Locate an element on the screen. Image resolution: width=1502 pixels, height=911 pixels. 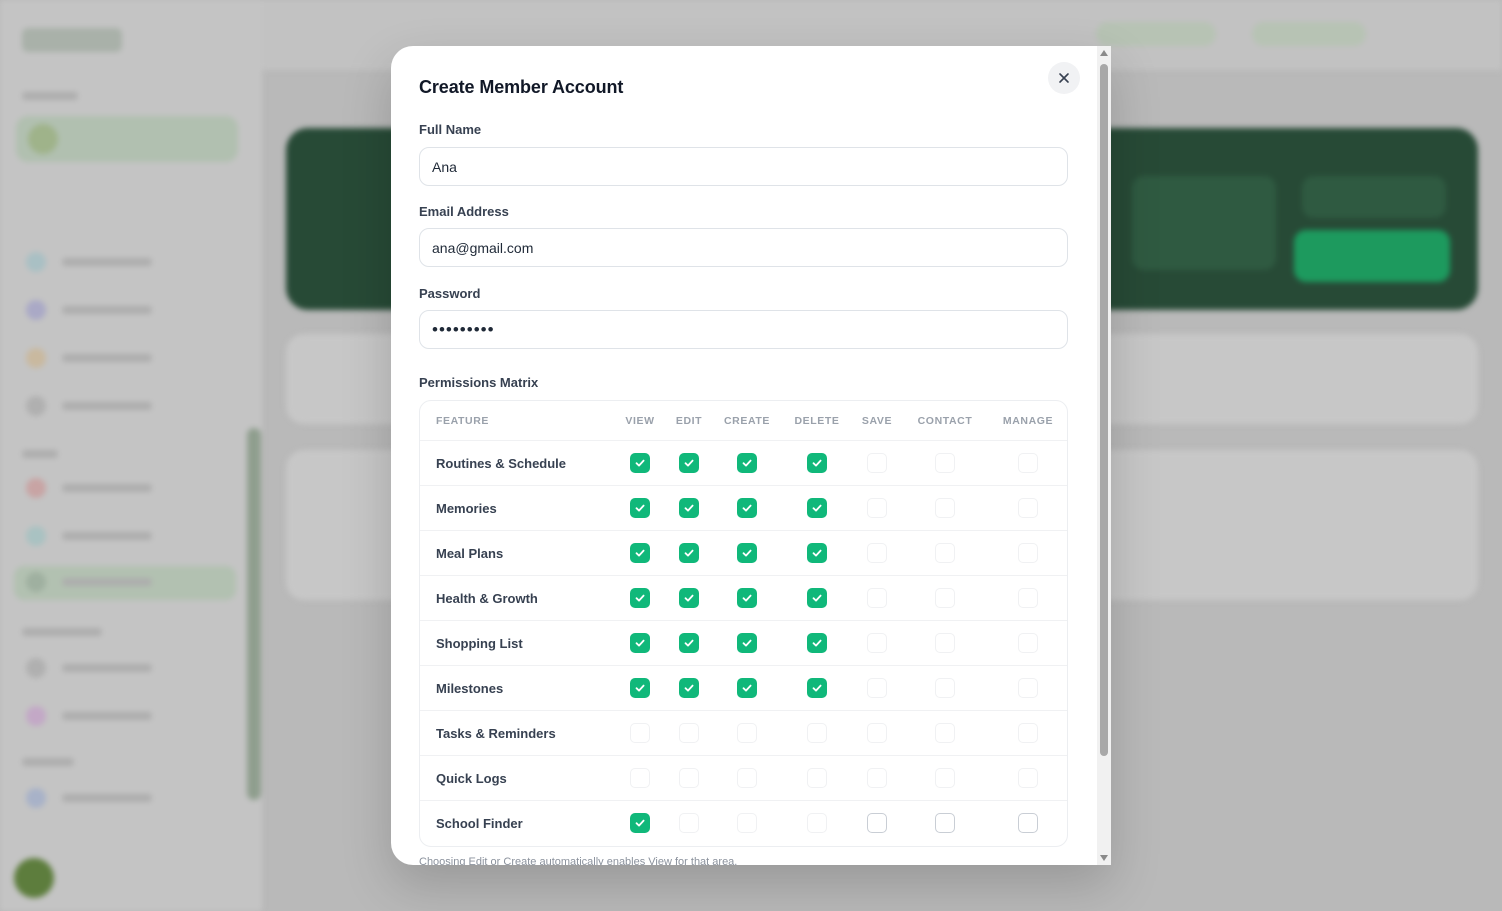
close-button is located at coordinates (1064, 78).